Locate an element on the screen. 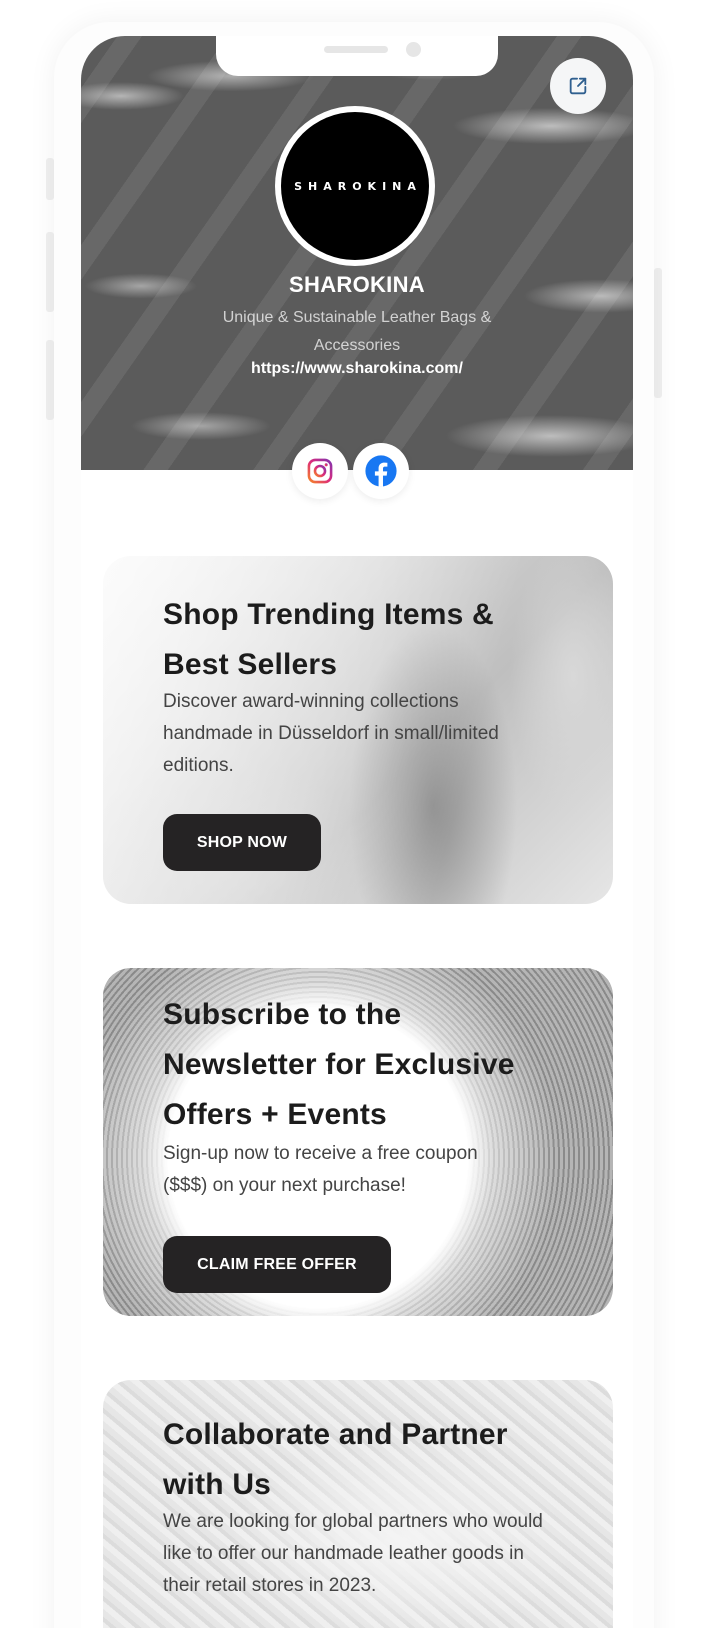 Image resolution: width=716 pixels, height=1628 pixels. instagram-button is located at coordinates (320, 471).